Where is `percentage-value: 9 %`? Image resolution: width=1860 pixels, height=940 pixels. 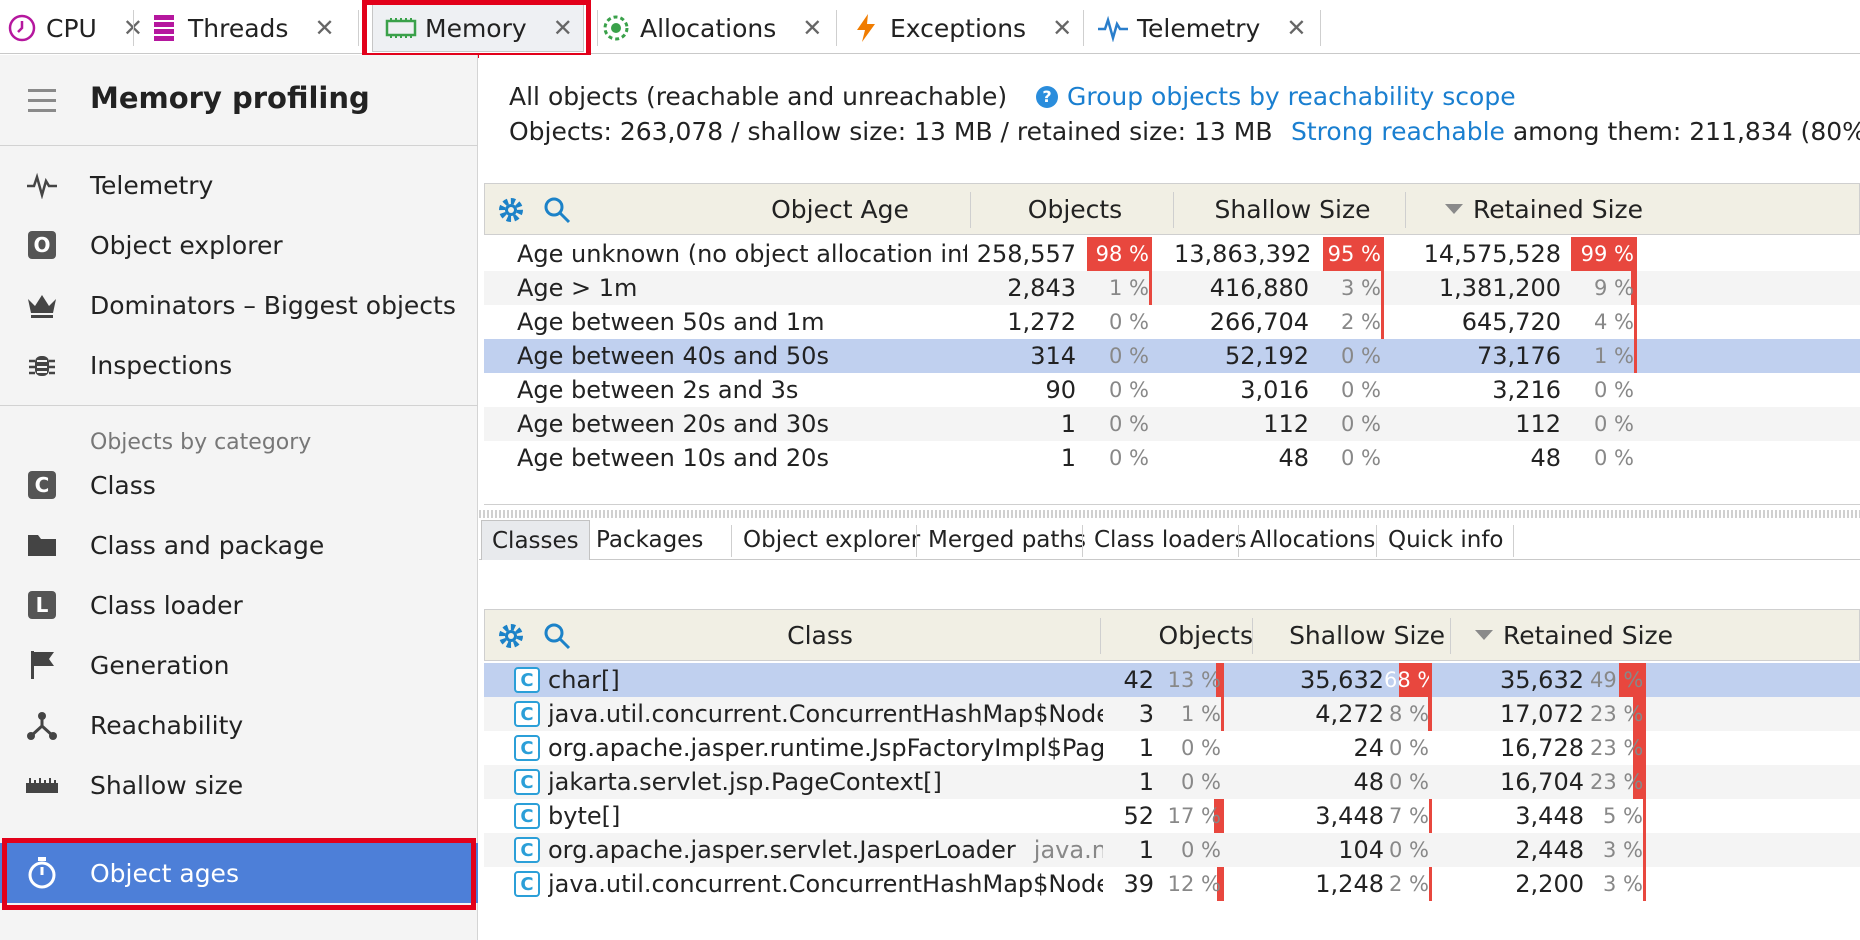
percentage-value: 9 % is located at coordinates (1614, 288).